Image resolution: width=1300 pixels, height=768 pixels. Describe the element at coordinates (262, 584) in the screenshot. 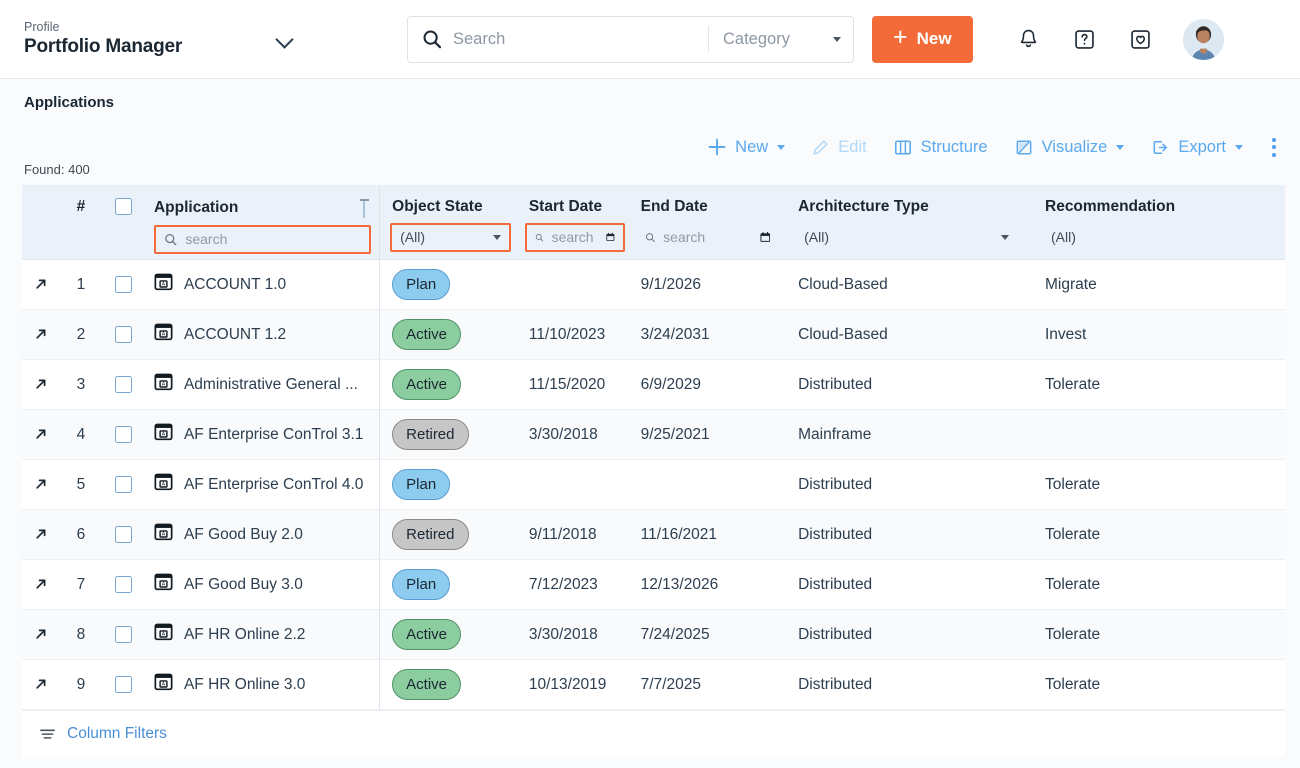

I see `row-application: A AF Good Buy 3.0` at that location.